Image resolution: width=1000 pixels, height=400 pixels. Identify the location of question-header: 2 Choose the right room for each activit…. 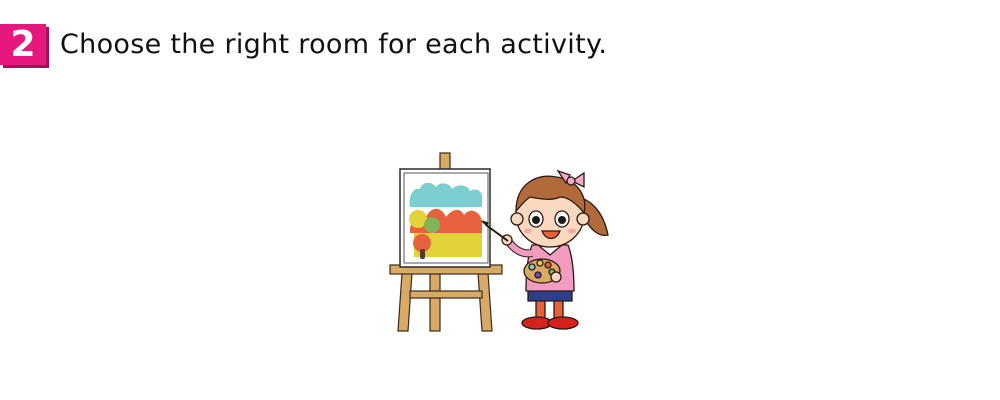
(303, 44).